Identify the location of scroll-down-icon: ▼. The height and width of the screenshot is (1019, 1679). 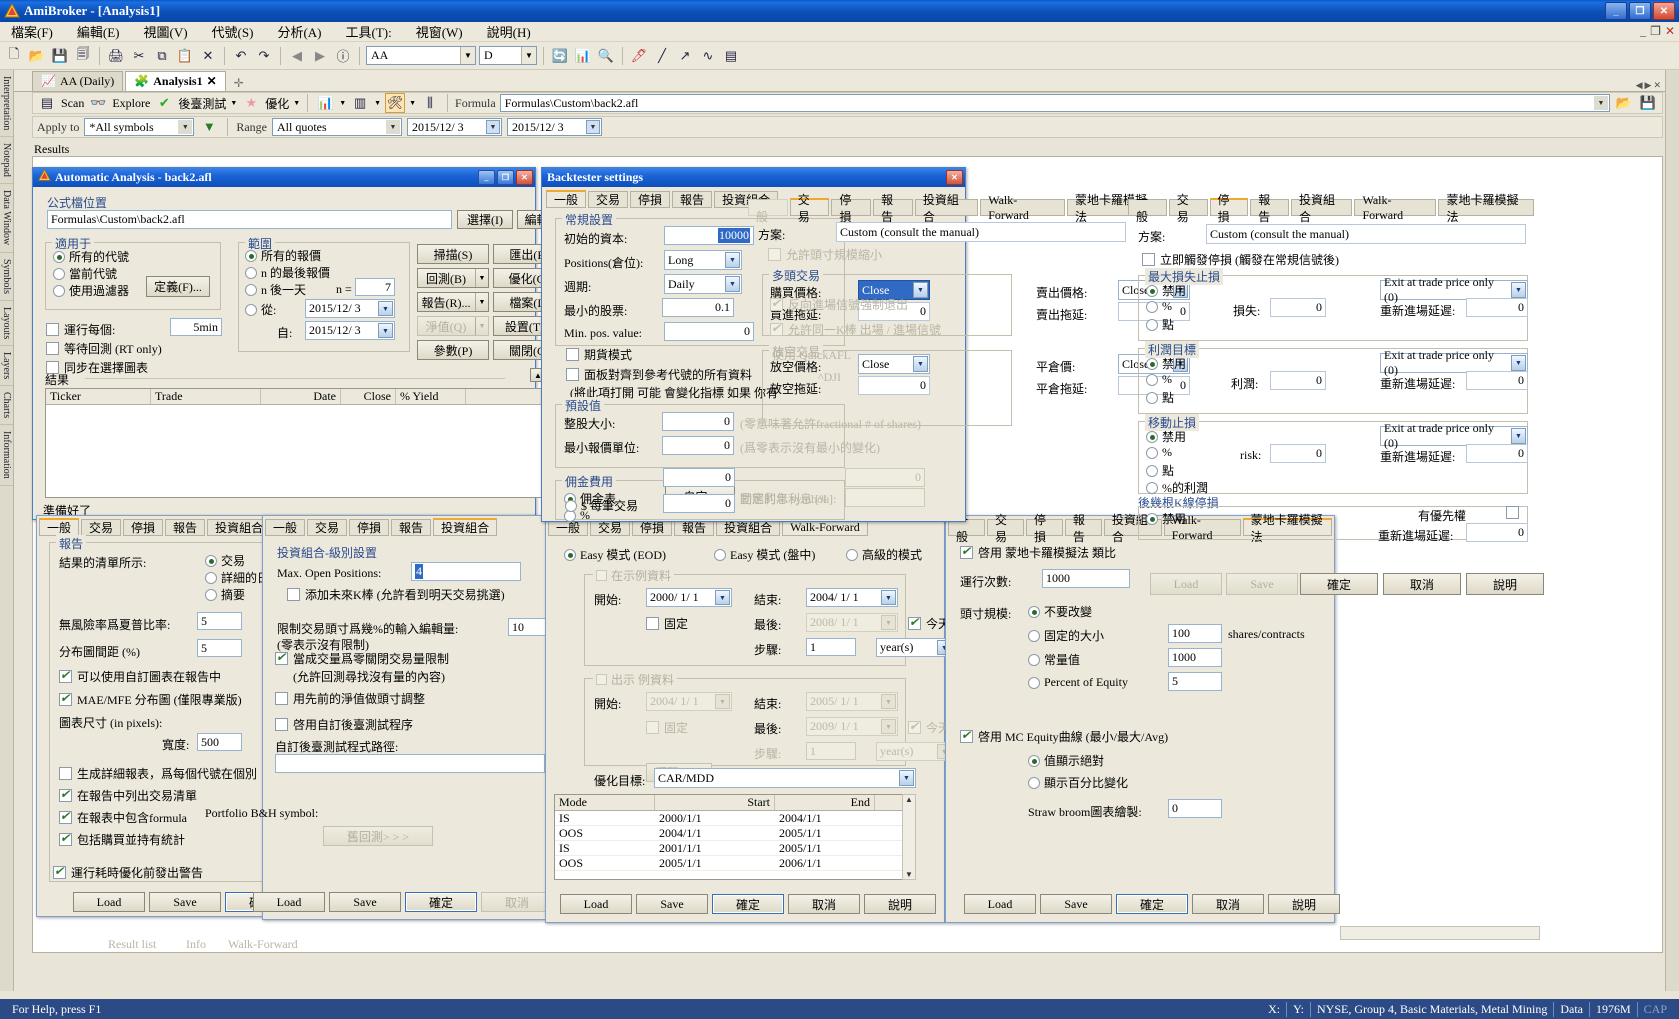
(909, 874).